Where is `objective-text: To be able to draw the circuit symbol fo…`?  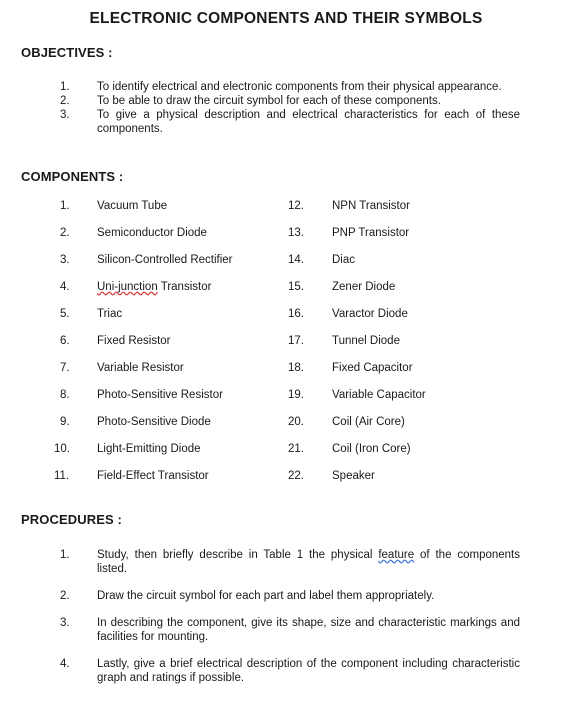 objective-text: To be able to draw the circuit symbol fo… is located at coordinates (269, 101).